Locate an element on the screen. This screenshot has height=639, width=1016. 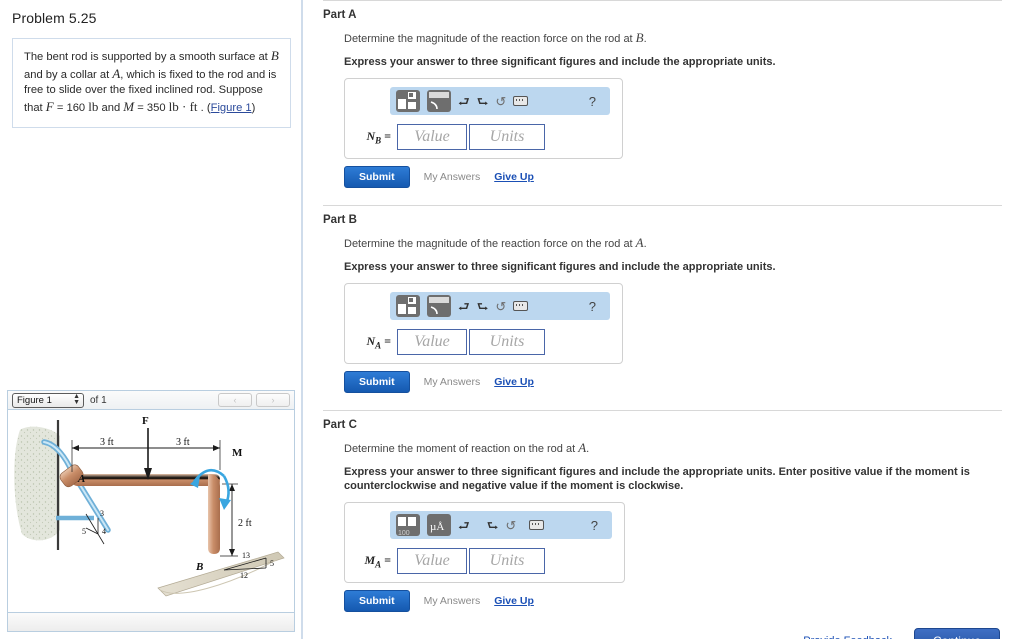
part-a-my-answers: My Answers is located at coordinates (452, 177).